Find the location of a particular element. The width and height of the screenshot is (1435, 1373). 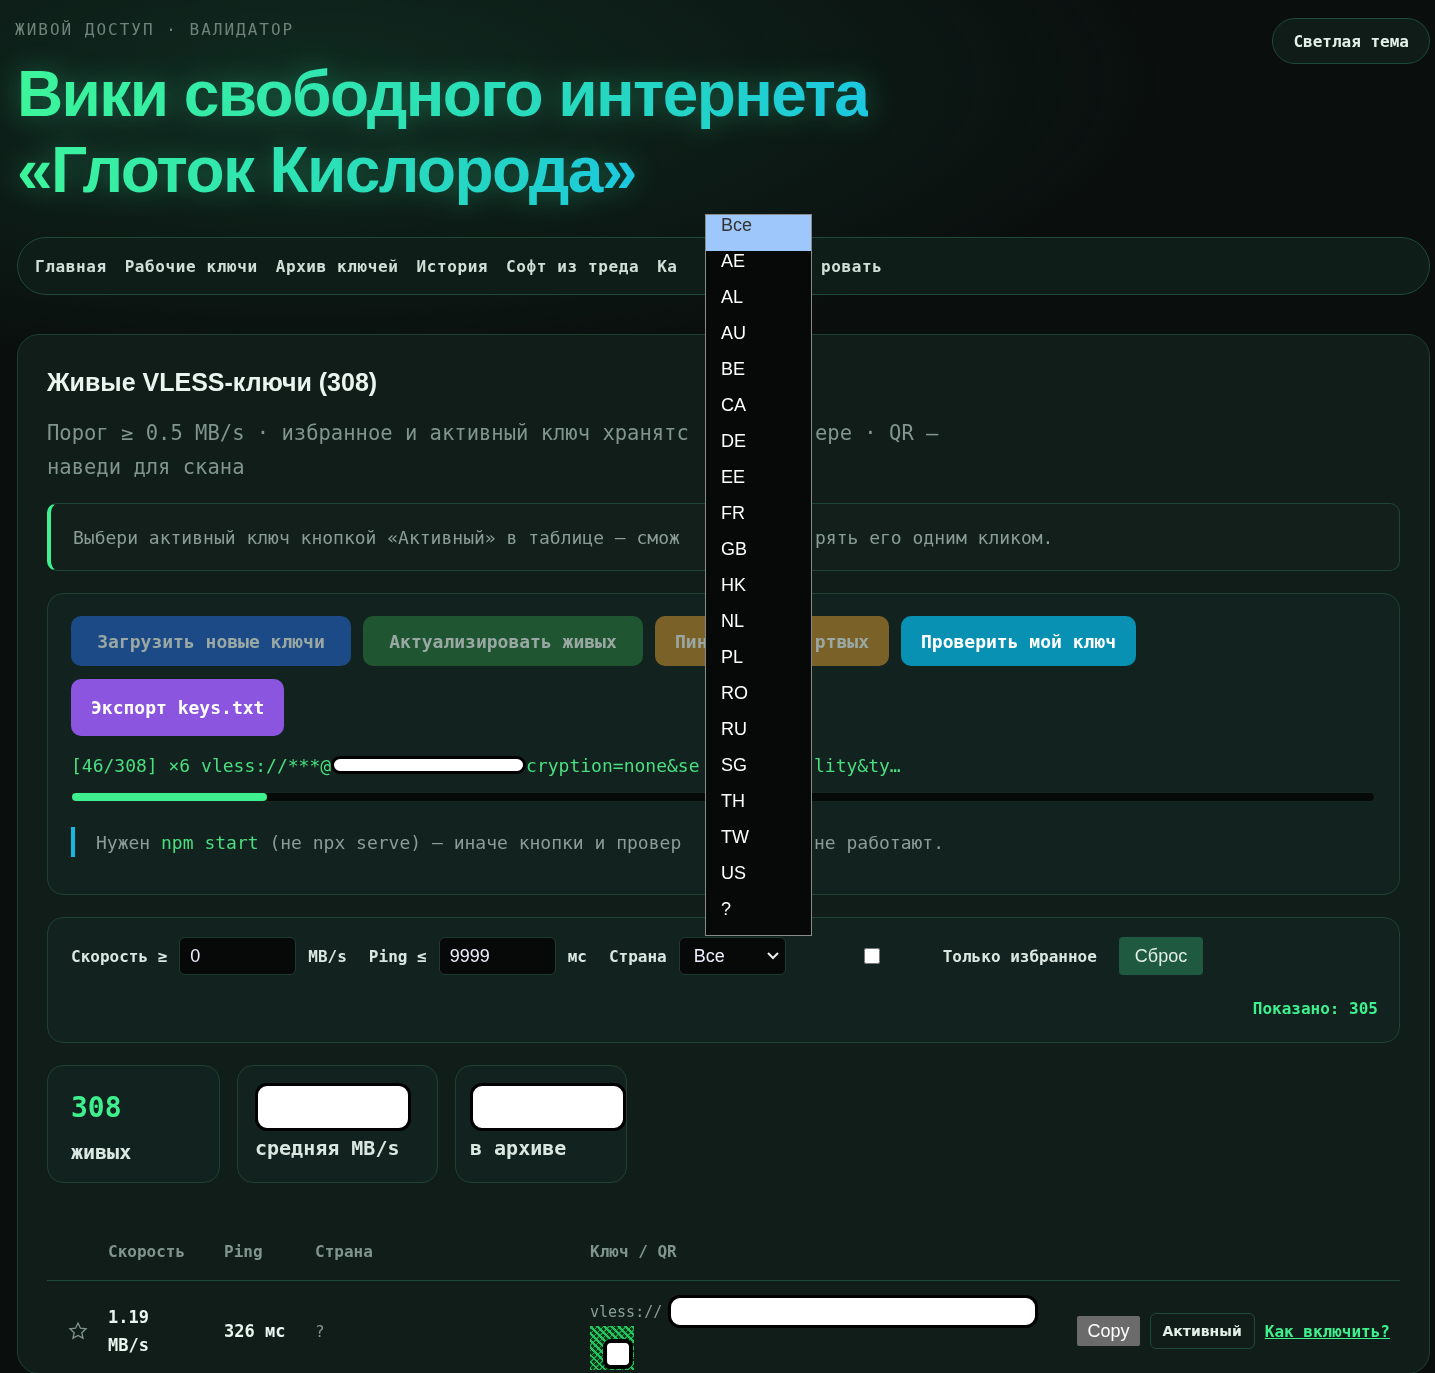

key-text: vless:// is located at coordinates (626, 1311).